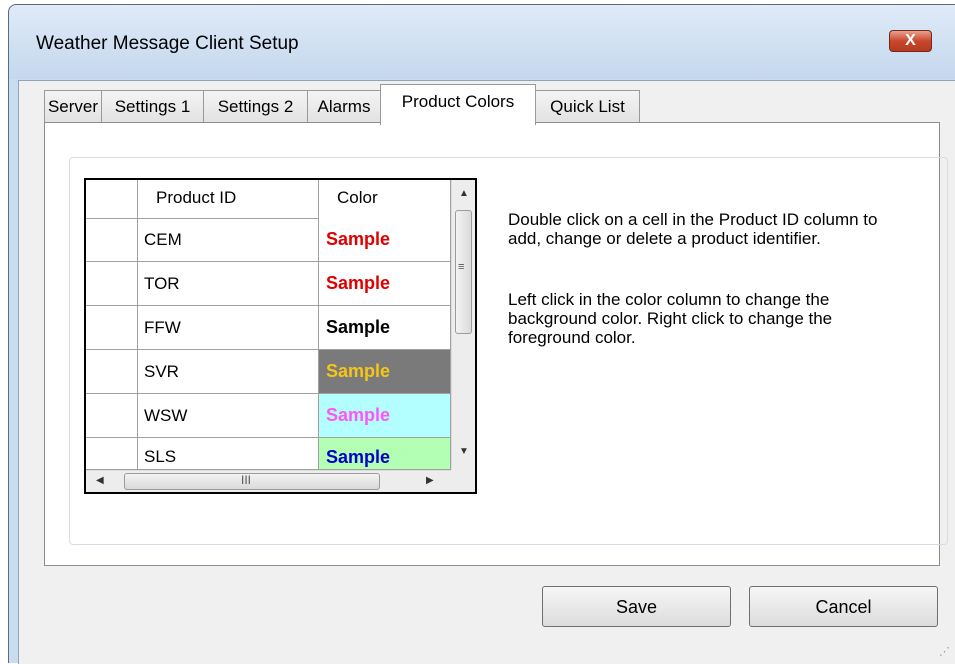  I want to click on save-button: Save, so click(636, 606).